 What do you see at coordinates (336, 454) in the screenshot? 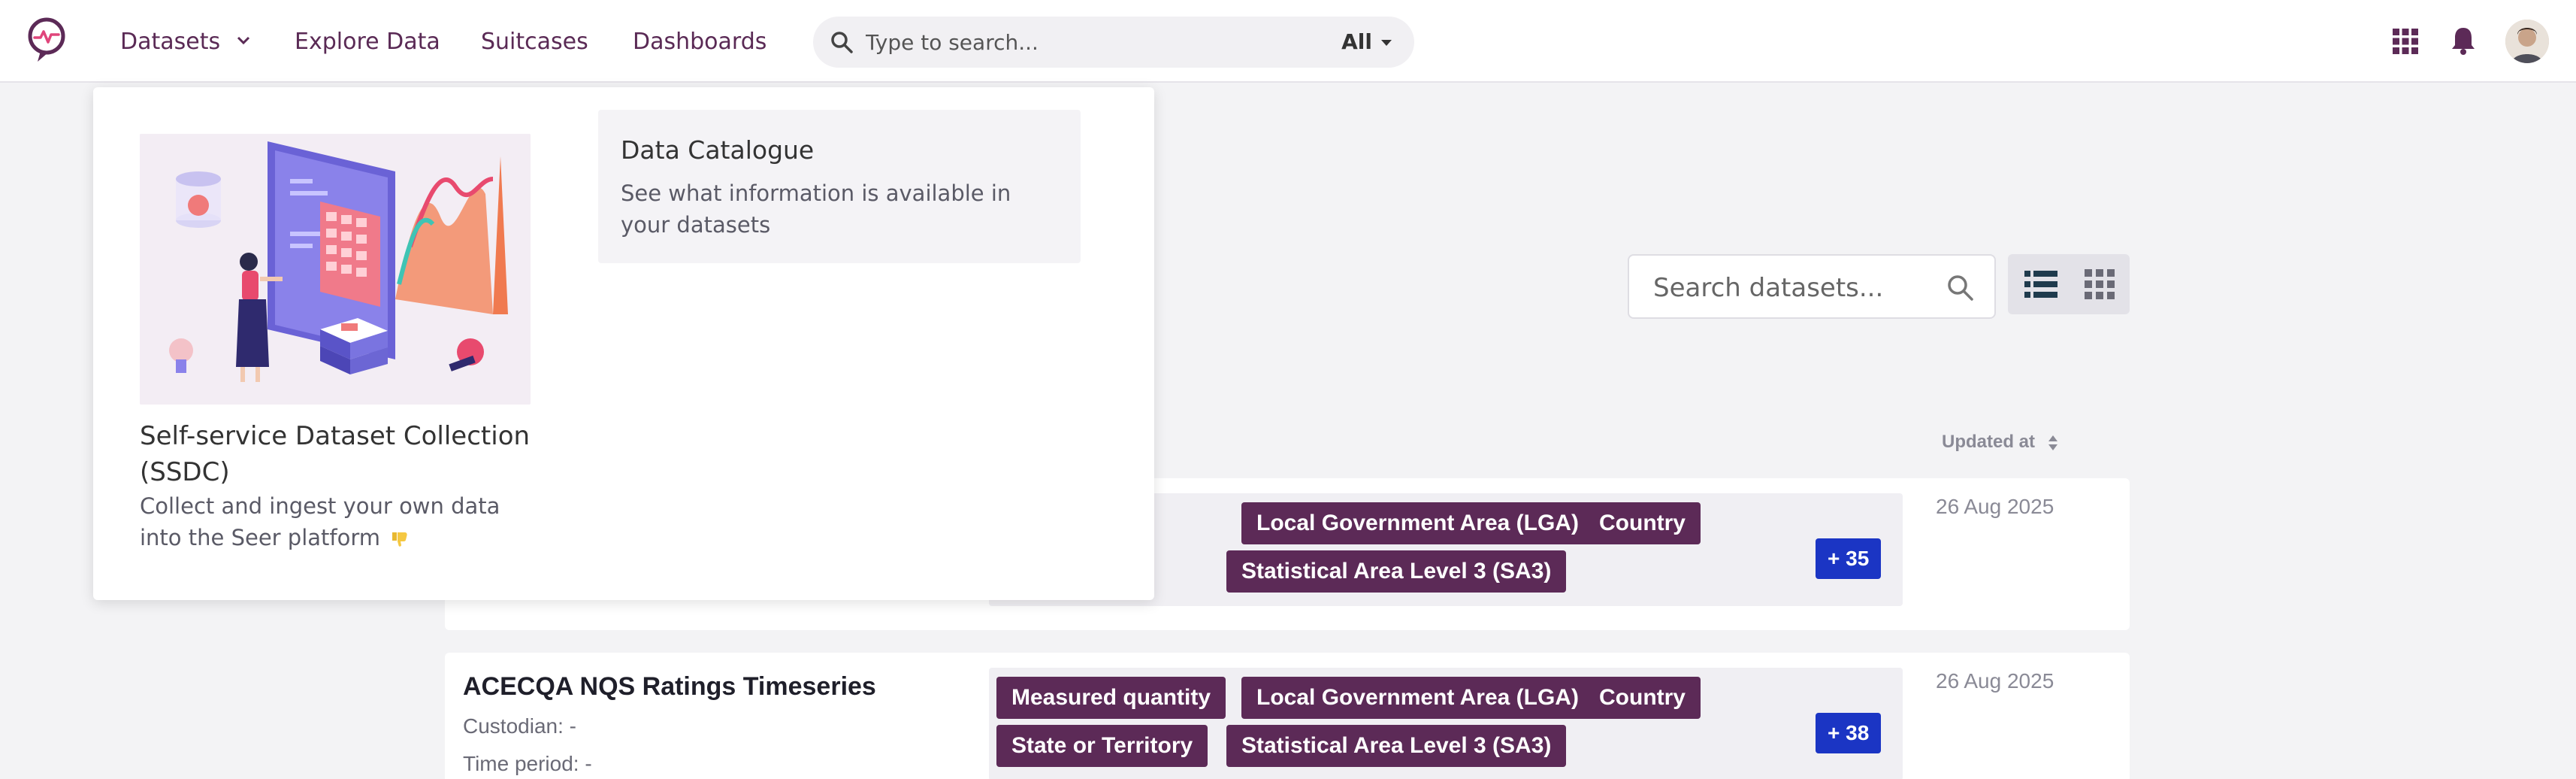
I see `ssdc-title: Self-service Dataset Collection (SSDC)` at bounding box center [336, 454].